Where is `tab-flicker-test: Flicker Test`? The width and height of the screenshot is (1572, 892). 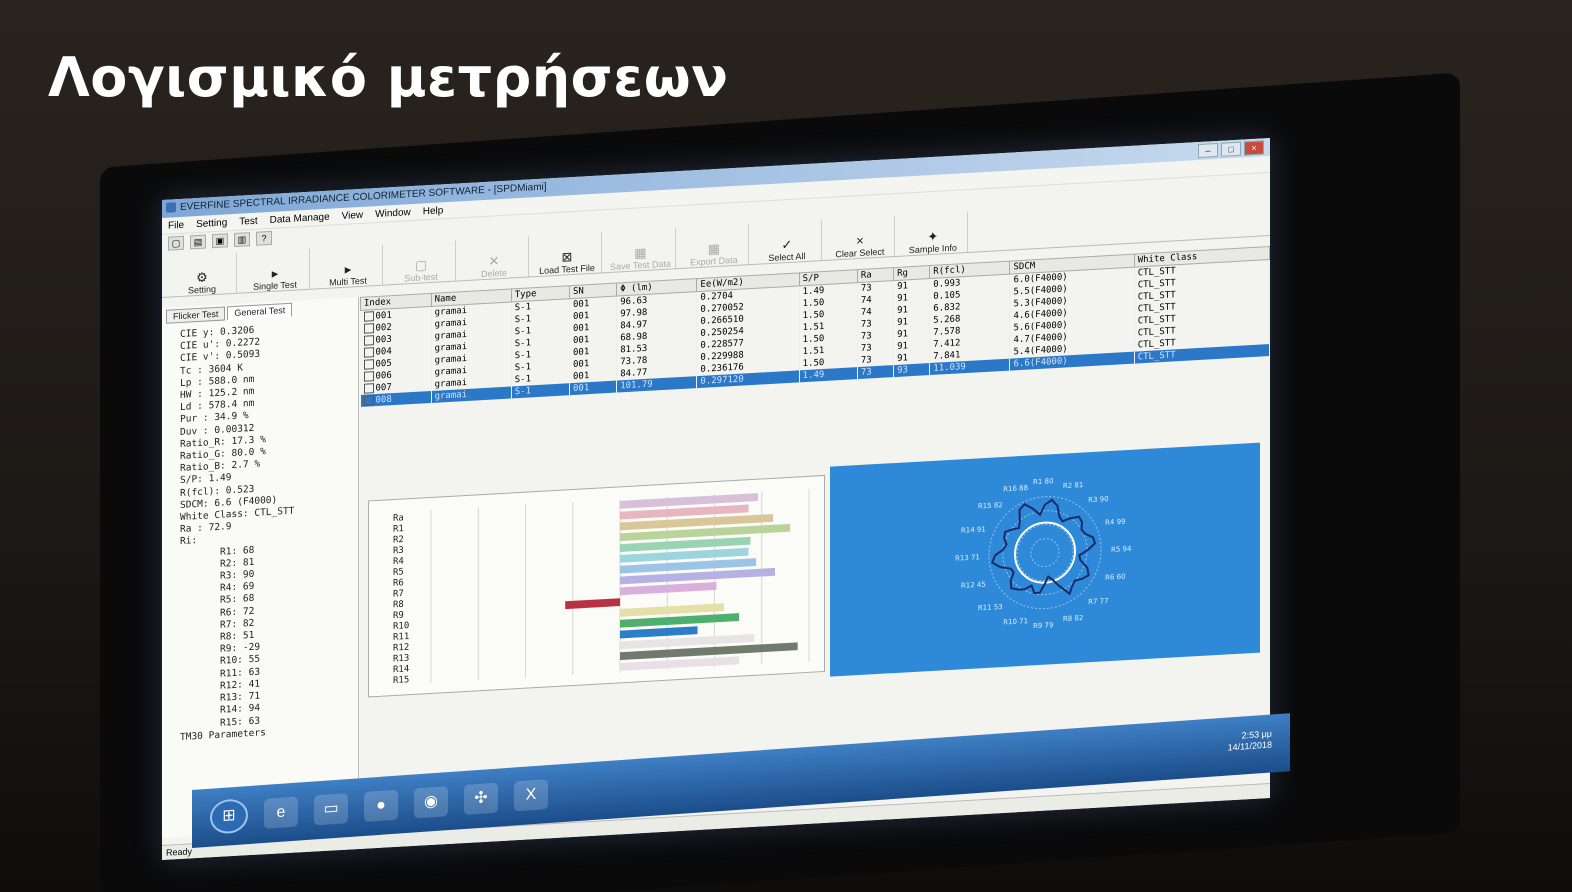
tab-flicker-test: Flicker Test is located at coordinates (196, 315).